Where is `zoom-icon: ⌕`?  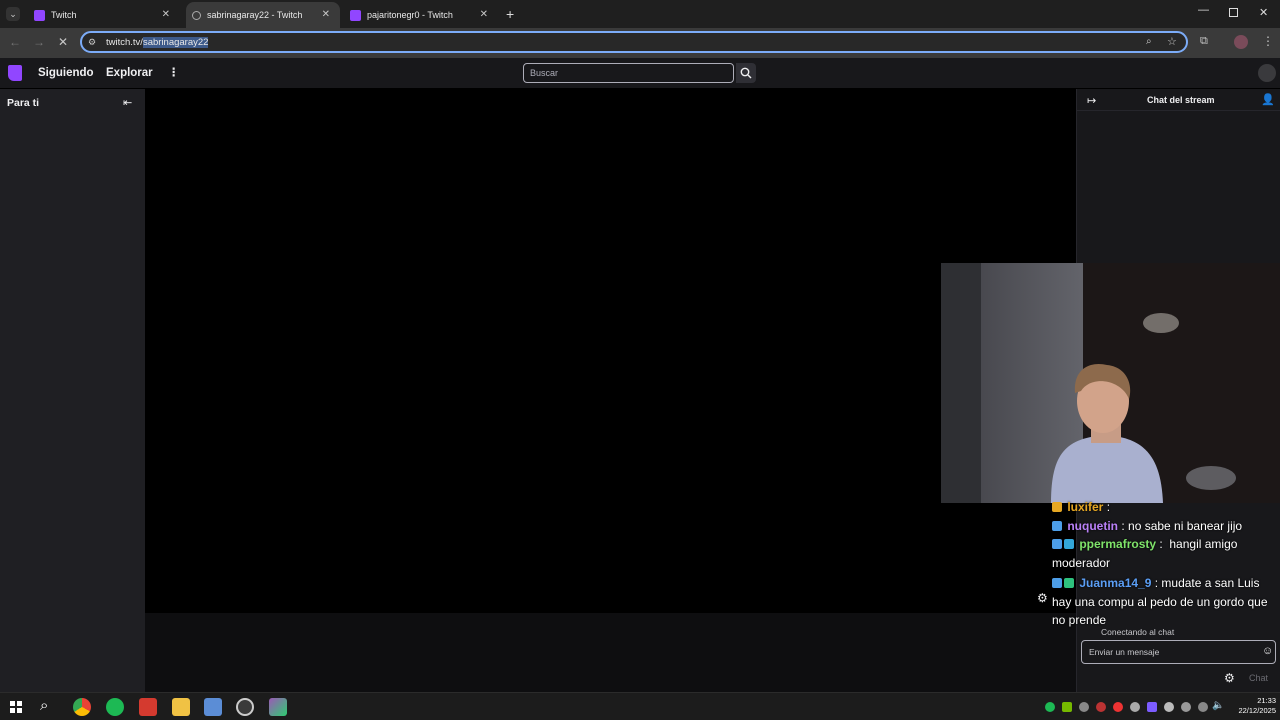
zoom-icon: ⌕ is located at coordinates (1149, 41).